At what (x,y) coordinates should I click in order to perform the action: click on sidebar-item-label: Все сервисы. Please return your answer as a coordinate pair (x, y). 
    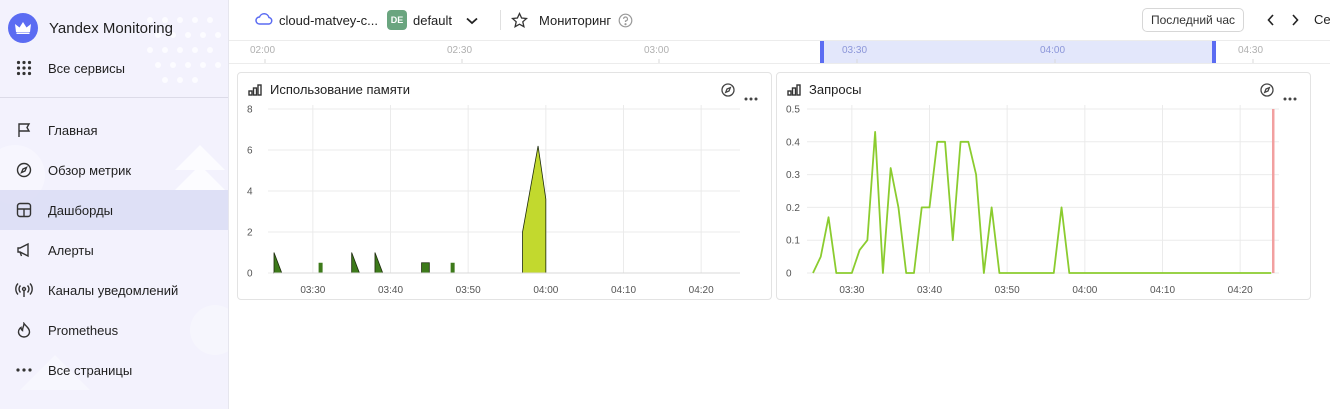
    Looking at the image, I should click on (86, 68).